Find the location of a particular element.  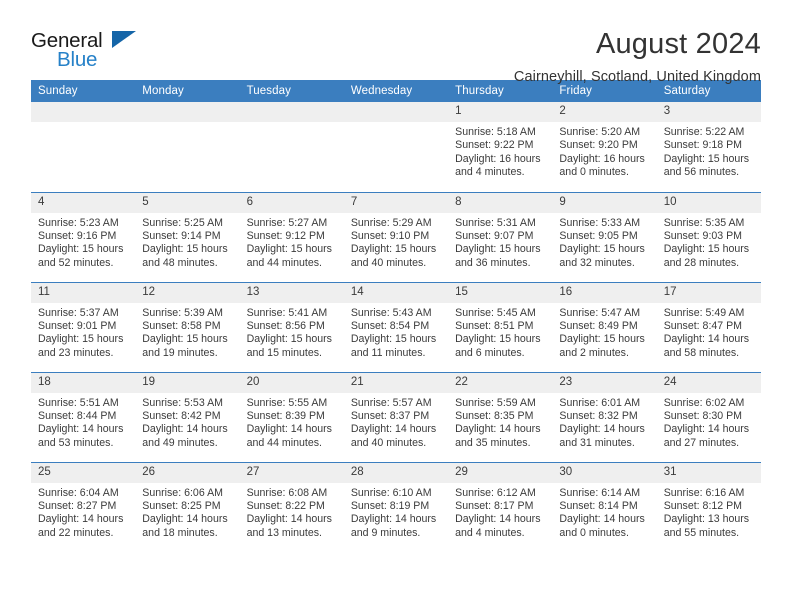

daylight-minutes: and 18 minutes. is located at coordinates (180, 532).